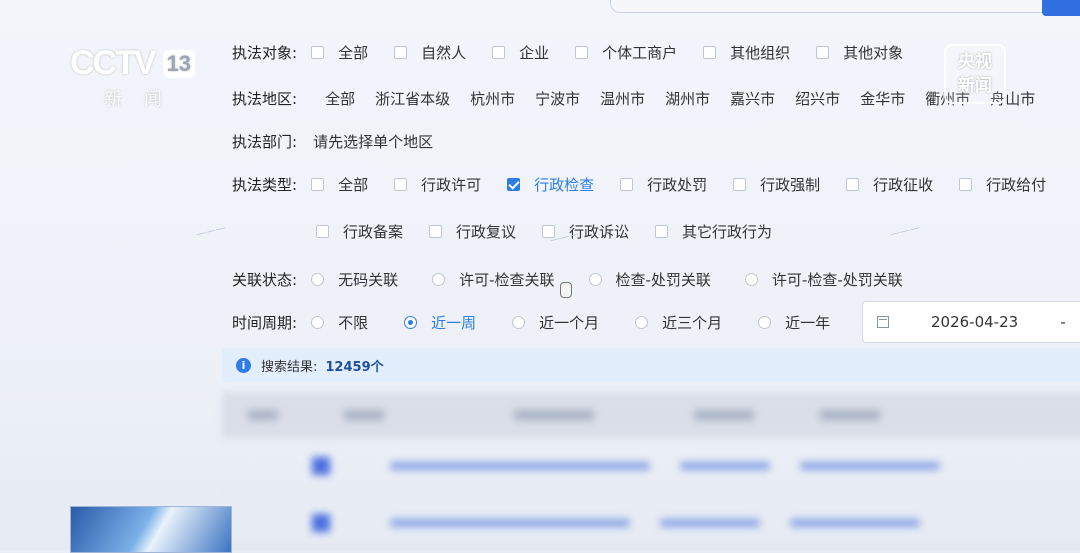 The height and width of the screenshot is (553, 1080). I want to click on calendar-icon, so click(883, 322).